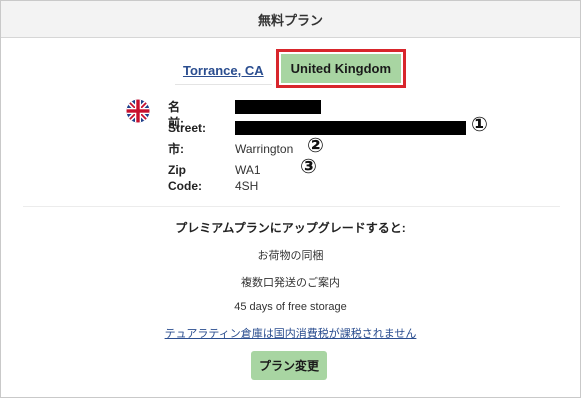  I want to click on tab-torrance: Torrance, CA, so click(223, 69).